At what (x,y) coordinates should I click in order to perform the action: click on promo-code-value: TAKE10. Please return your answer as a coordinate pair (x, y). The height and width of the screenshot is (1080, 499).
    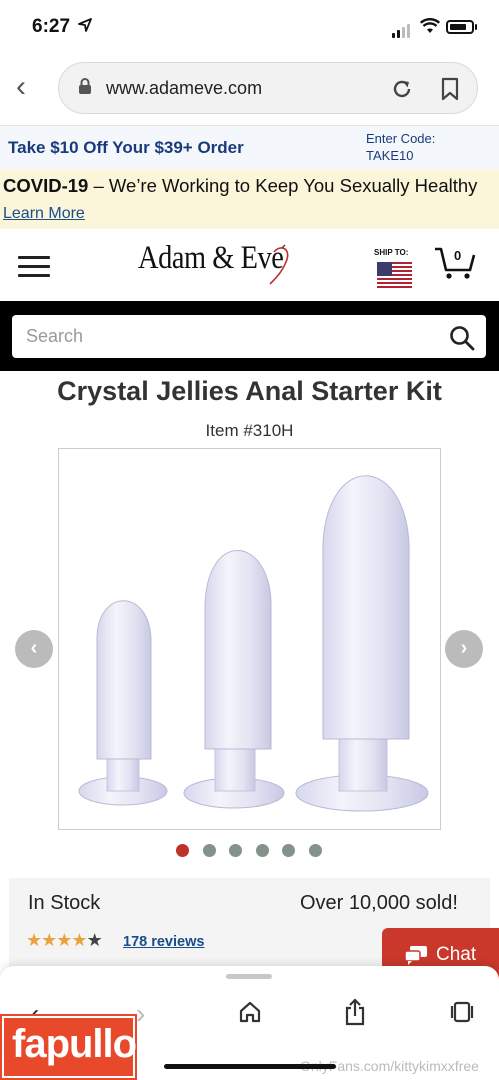
    Looking at the image, I should click on (390, 155).